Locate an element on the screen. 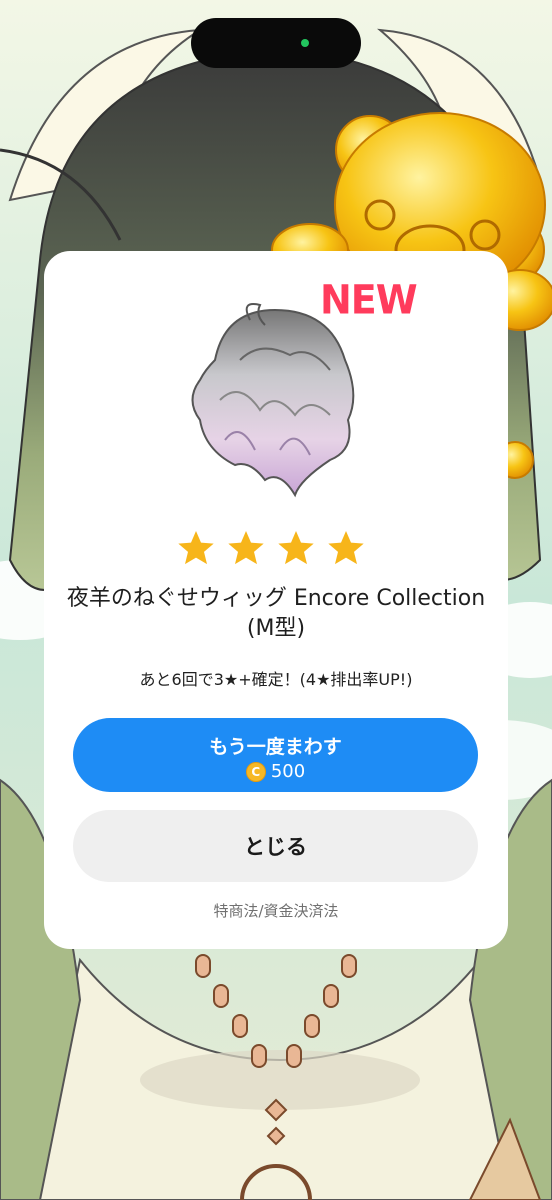 The image size is (552, 1200). rarity-stars is located at coordinates (276, 553).